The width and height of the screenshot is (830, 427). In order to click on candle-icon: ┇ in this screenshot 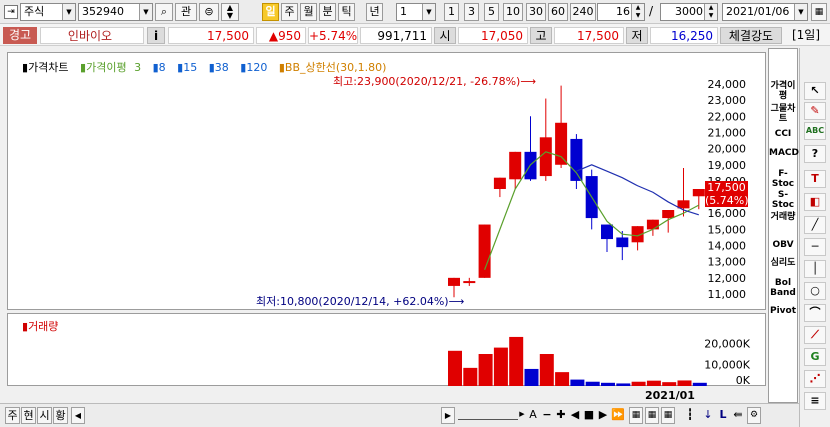, I will do `click(690, 415)`.